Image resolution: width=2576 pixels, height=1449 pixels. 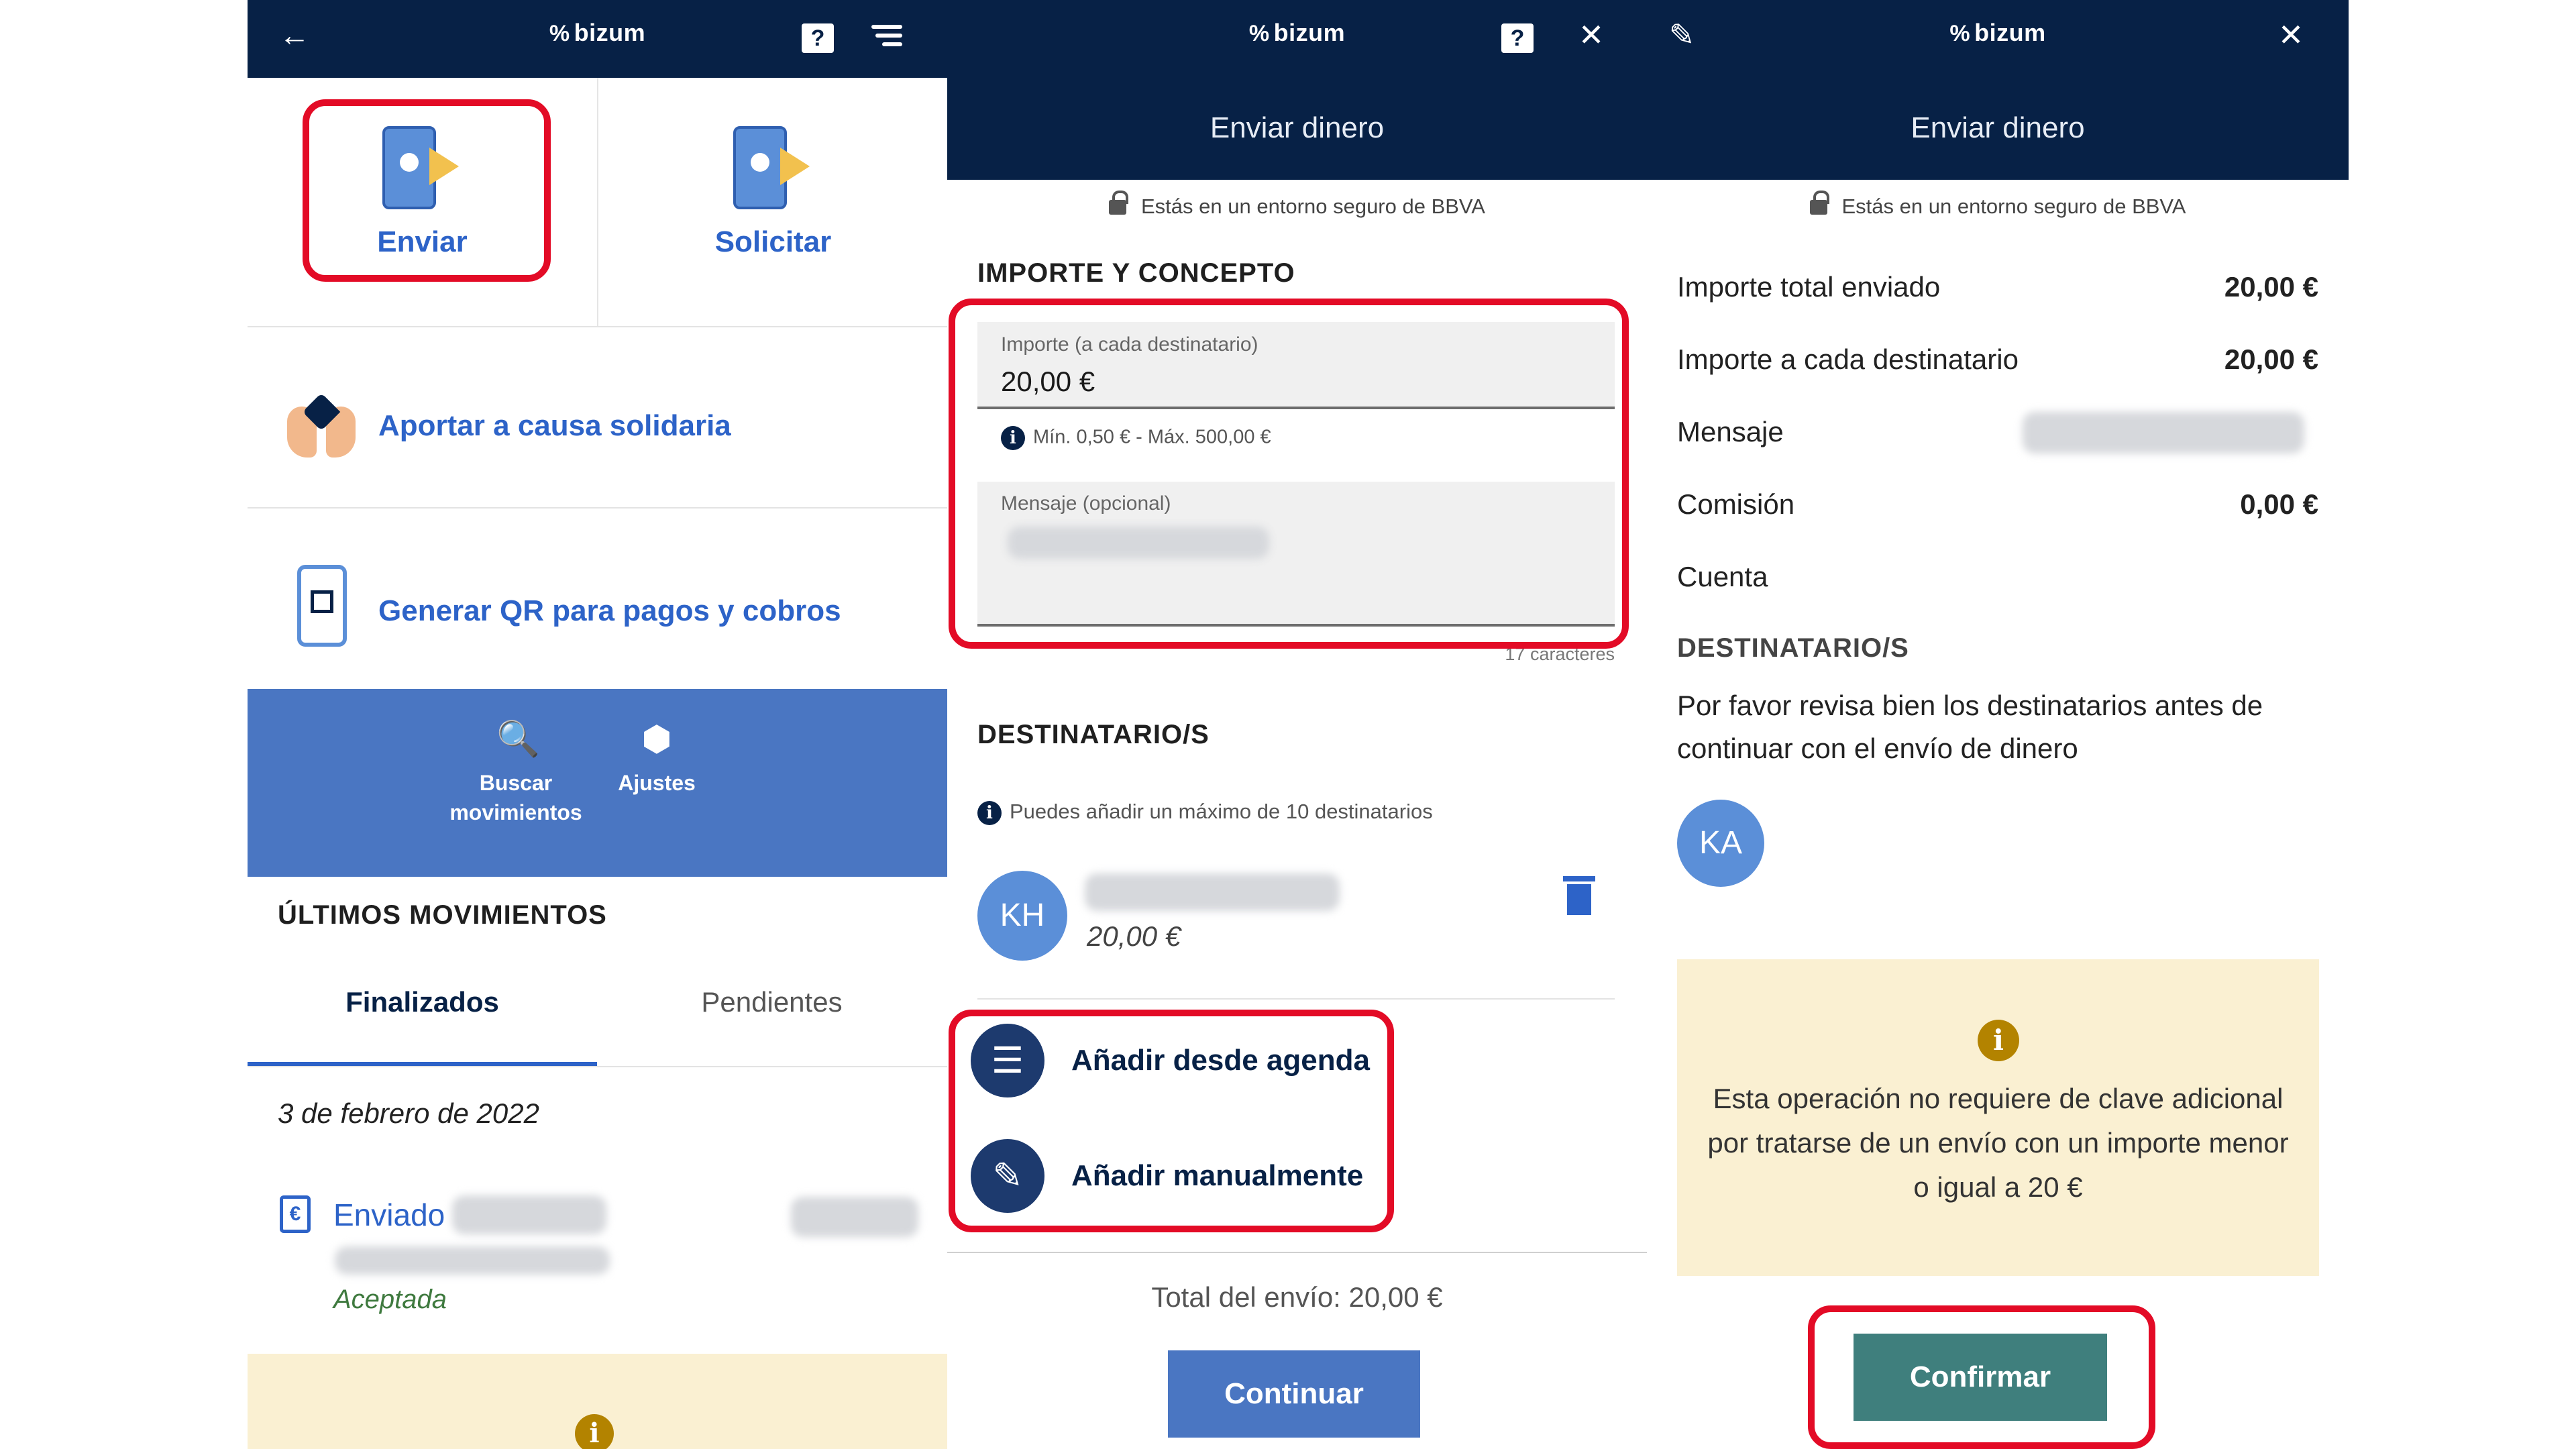 What do you see at coordinates (1720, 843) in the screenshot?
I see `avatar: KA` at bounding box center [1720, 843].